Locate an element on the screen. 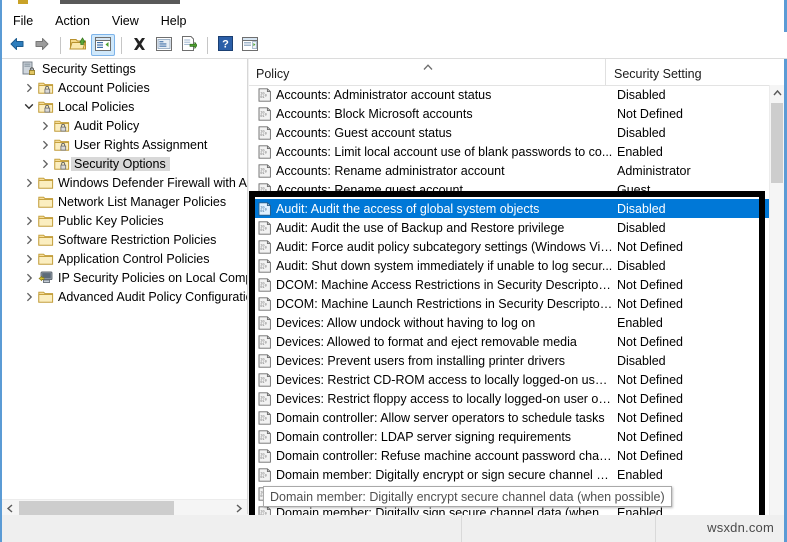 The width and height of the screenshot is (787, 542). list-vscroll-thumb is located at coordinates (777, 143).